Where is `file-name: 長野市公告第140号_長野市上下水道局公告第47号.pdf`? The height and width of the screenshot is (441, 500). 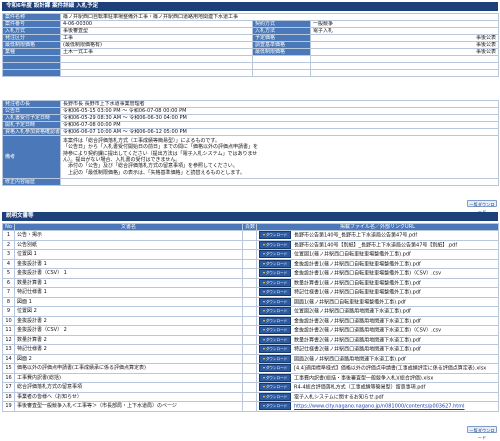 file-name: 長野市公告第140号_長野市上下水道局公告第47号.pdf is located at coordinates (355, 236).